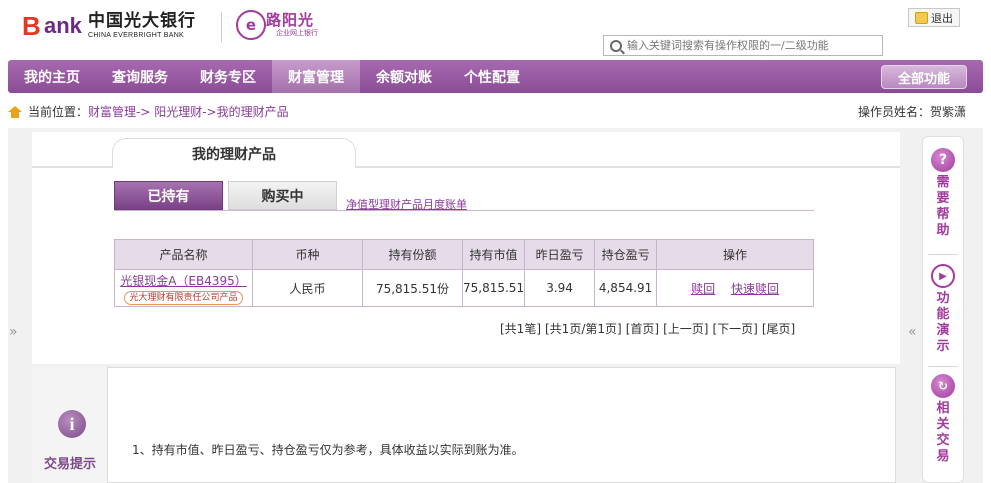 The width and height of the screenshot is (991, 483). Describe the element at coordinates (560, 288) in the screenshot. I see `cell-yesterday-pl: 3.94` at that location.